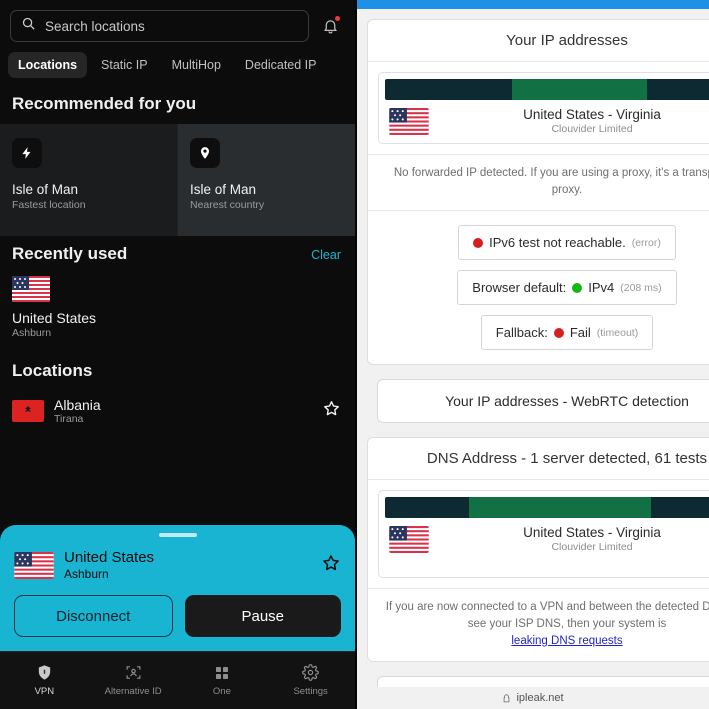 This screenshot has height=709, width=709. I want to click on ip-isp: Clouvider Limited, so click(592, 129).